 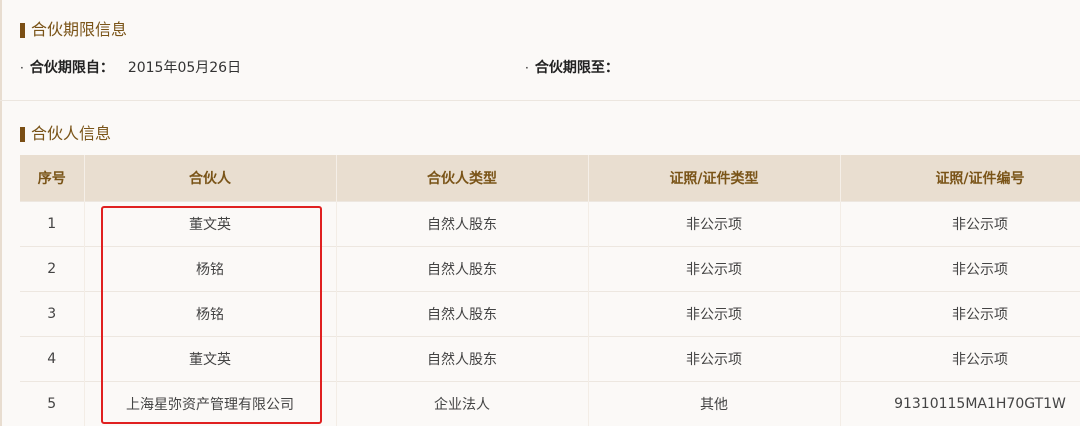 What do you see at coordinates (462, 403) in the screenshot?
I see `cell-partner-type: 企业法人` at bounding box center [462, 403].